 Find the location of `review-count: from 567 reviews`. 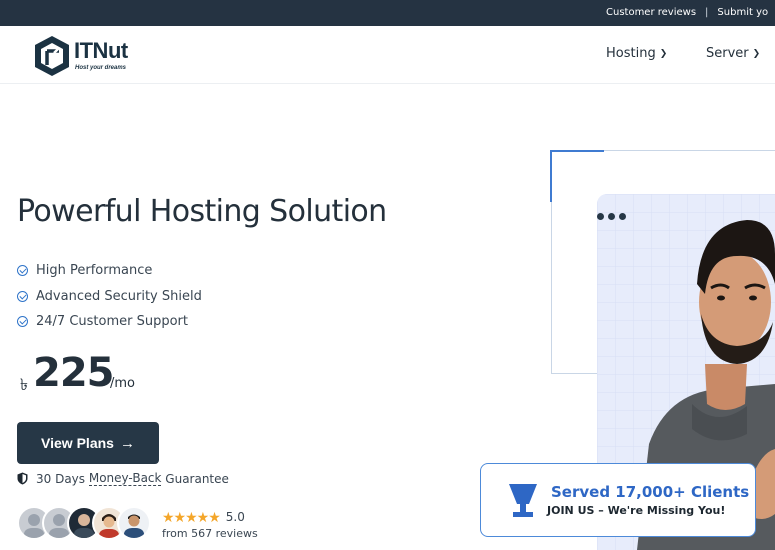

review-count: from 567 reviews is located at coordinates (210, 533).